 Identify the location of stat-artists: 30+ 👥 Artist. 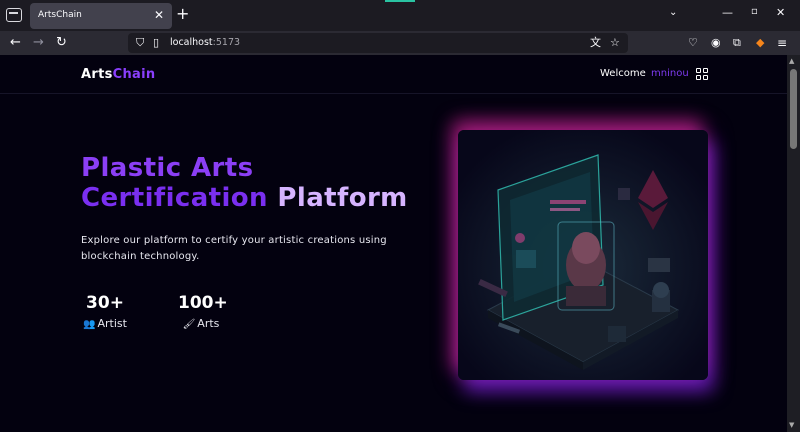
(105, 311).